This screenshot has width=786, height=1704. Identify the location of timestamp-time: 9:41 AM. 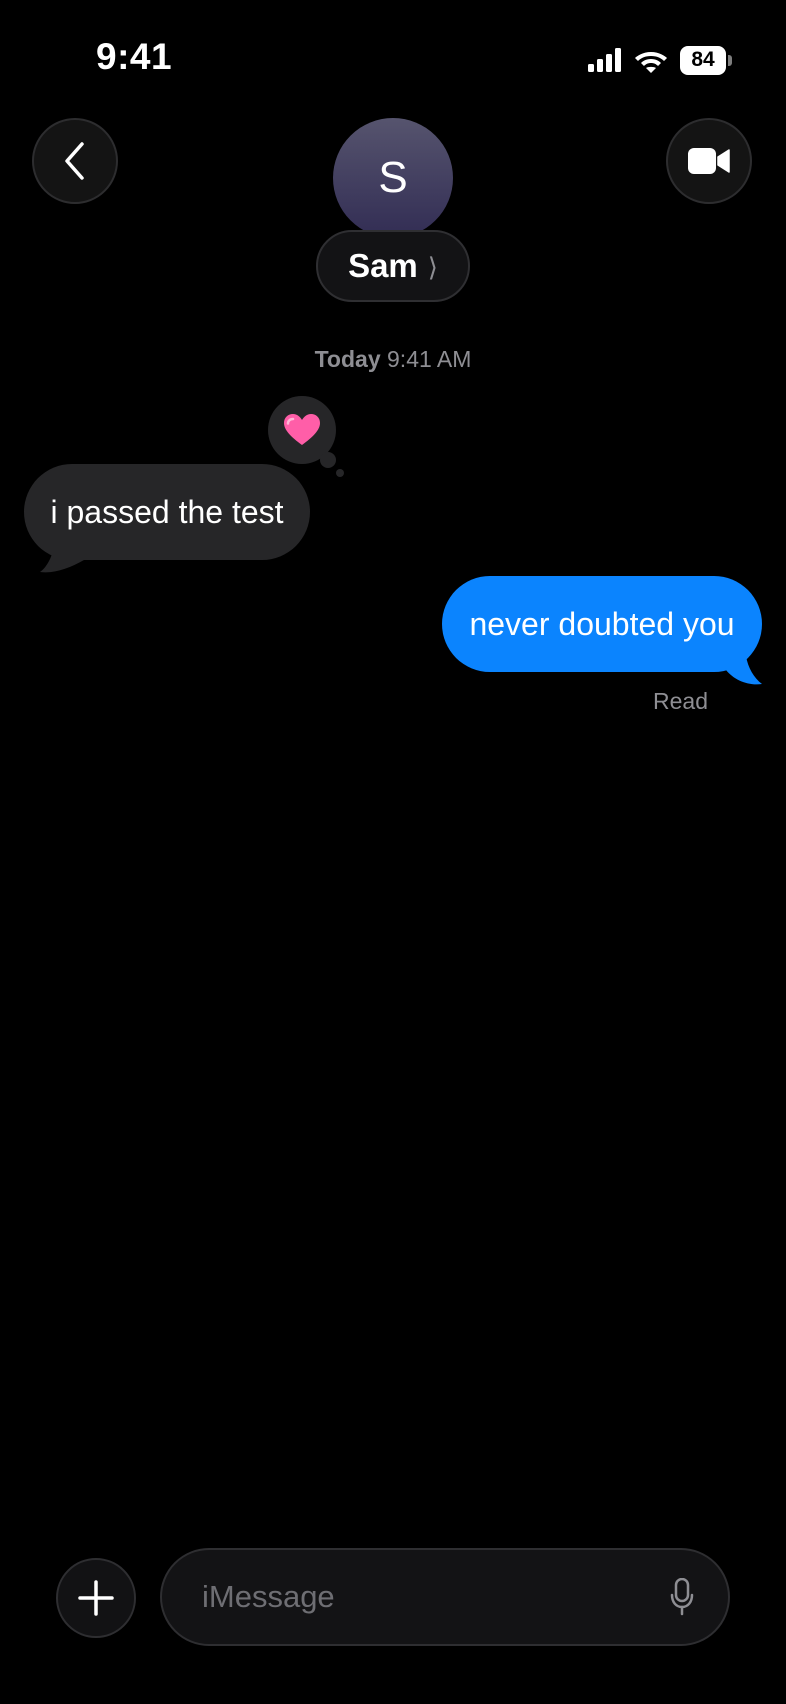
(429, 359).